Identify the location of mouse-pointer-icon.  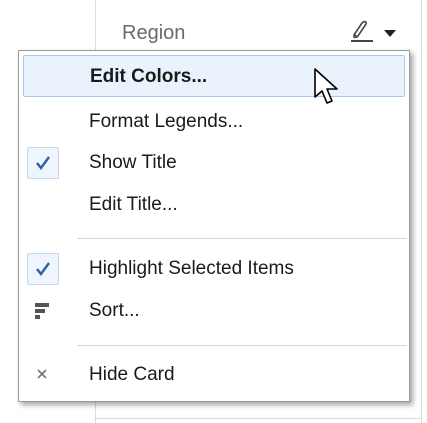
(326, 86).